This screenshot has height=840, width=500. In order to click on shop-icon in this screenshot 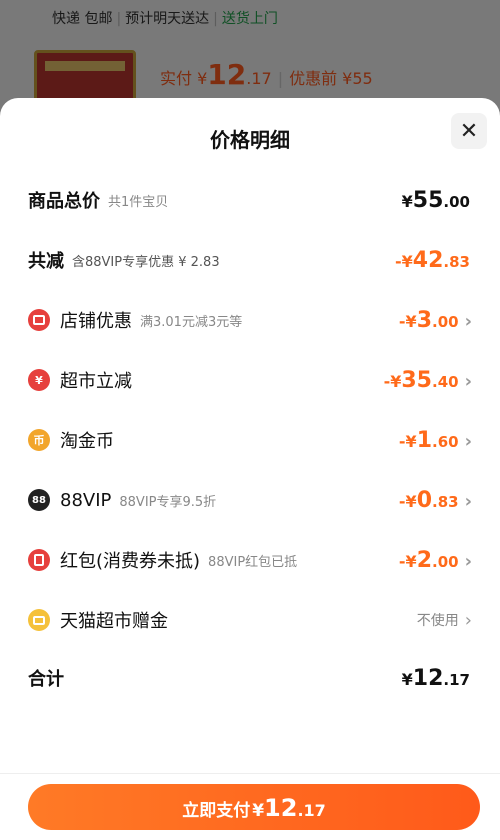, I will do `click(39, 320)`.